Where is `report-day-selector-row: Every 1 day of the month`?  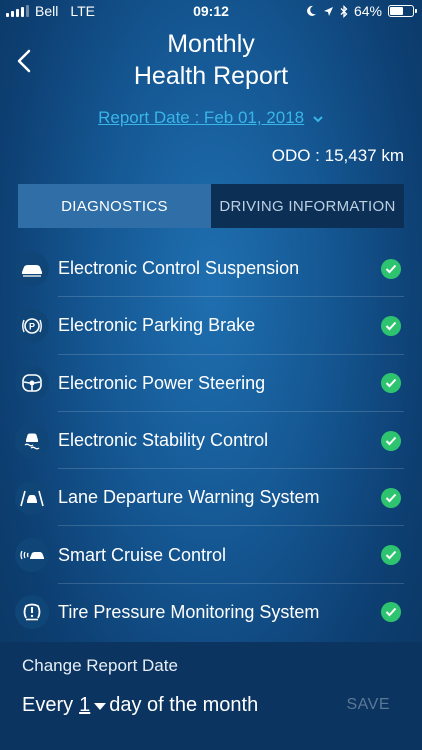 report-day-selector-row: Every 1 day of the month is located at coordinates (140, 705).